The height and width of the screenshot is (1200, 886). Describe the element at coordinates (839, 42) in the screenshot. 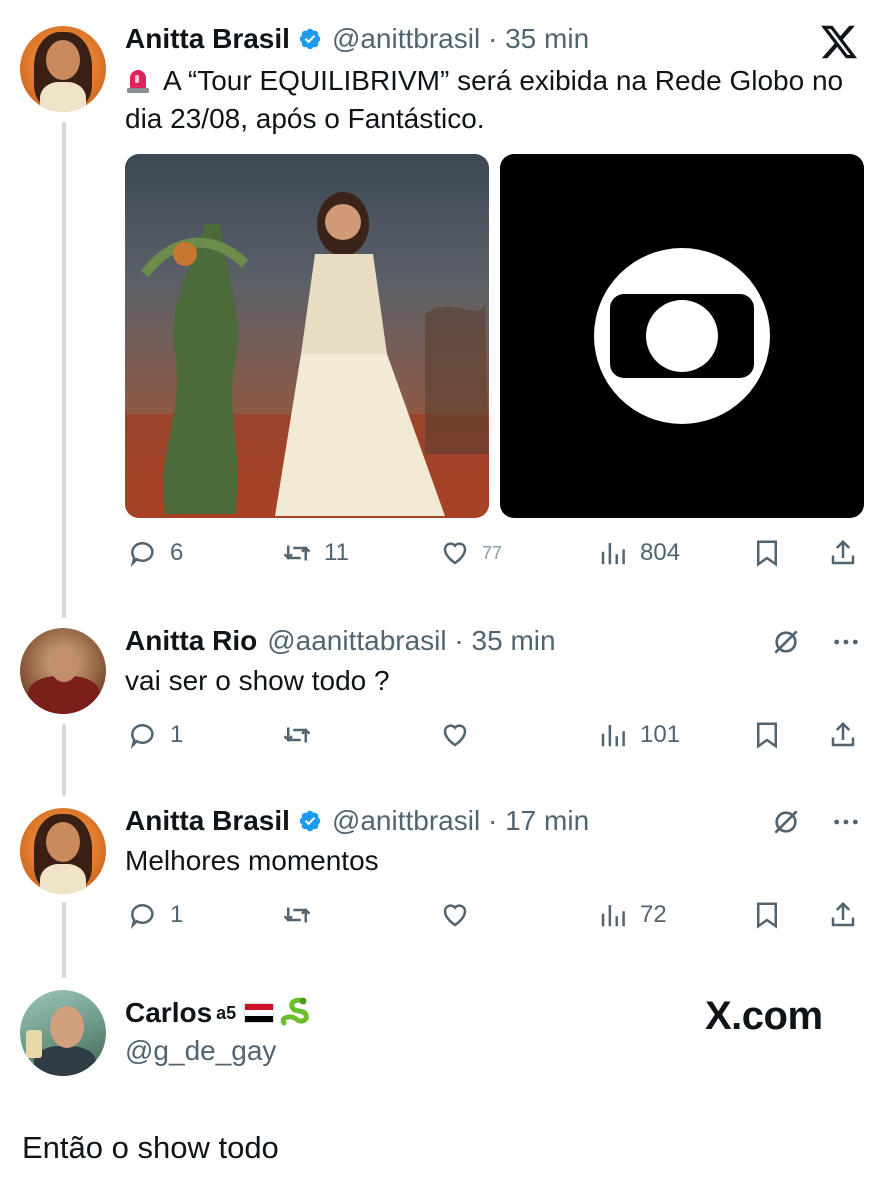

I see `x-logo-icon` at that location.